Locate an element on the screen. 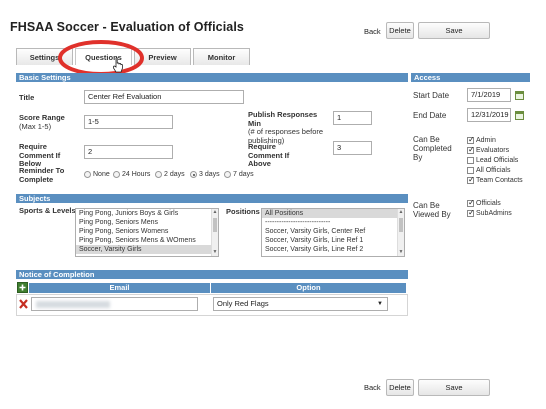  page-title: FHSAA Soccer - Evaluation of Officials is located at coordinates (127, 27).